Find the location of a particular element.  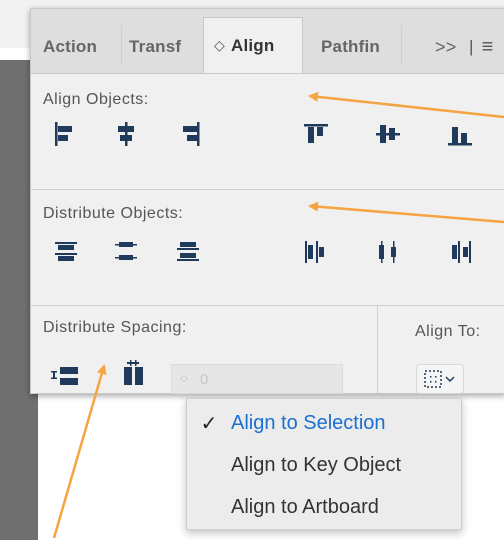

vertical-distribute-bottom-icon is located at coordinates (188, 252).